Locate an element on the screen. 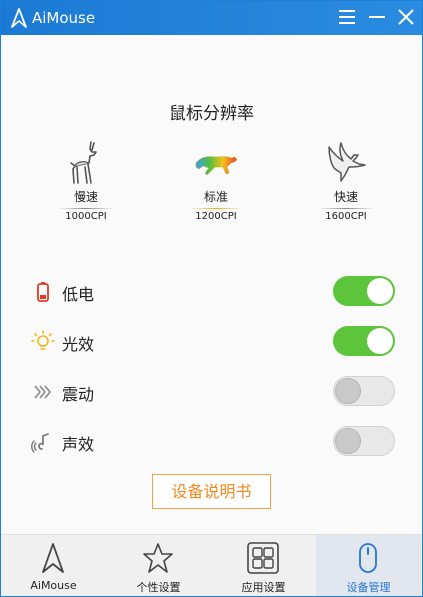 The width and height of the screenshot is (423, 597). dpi-option-value: 1000CPI is located at coordinates (86, 216).